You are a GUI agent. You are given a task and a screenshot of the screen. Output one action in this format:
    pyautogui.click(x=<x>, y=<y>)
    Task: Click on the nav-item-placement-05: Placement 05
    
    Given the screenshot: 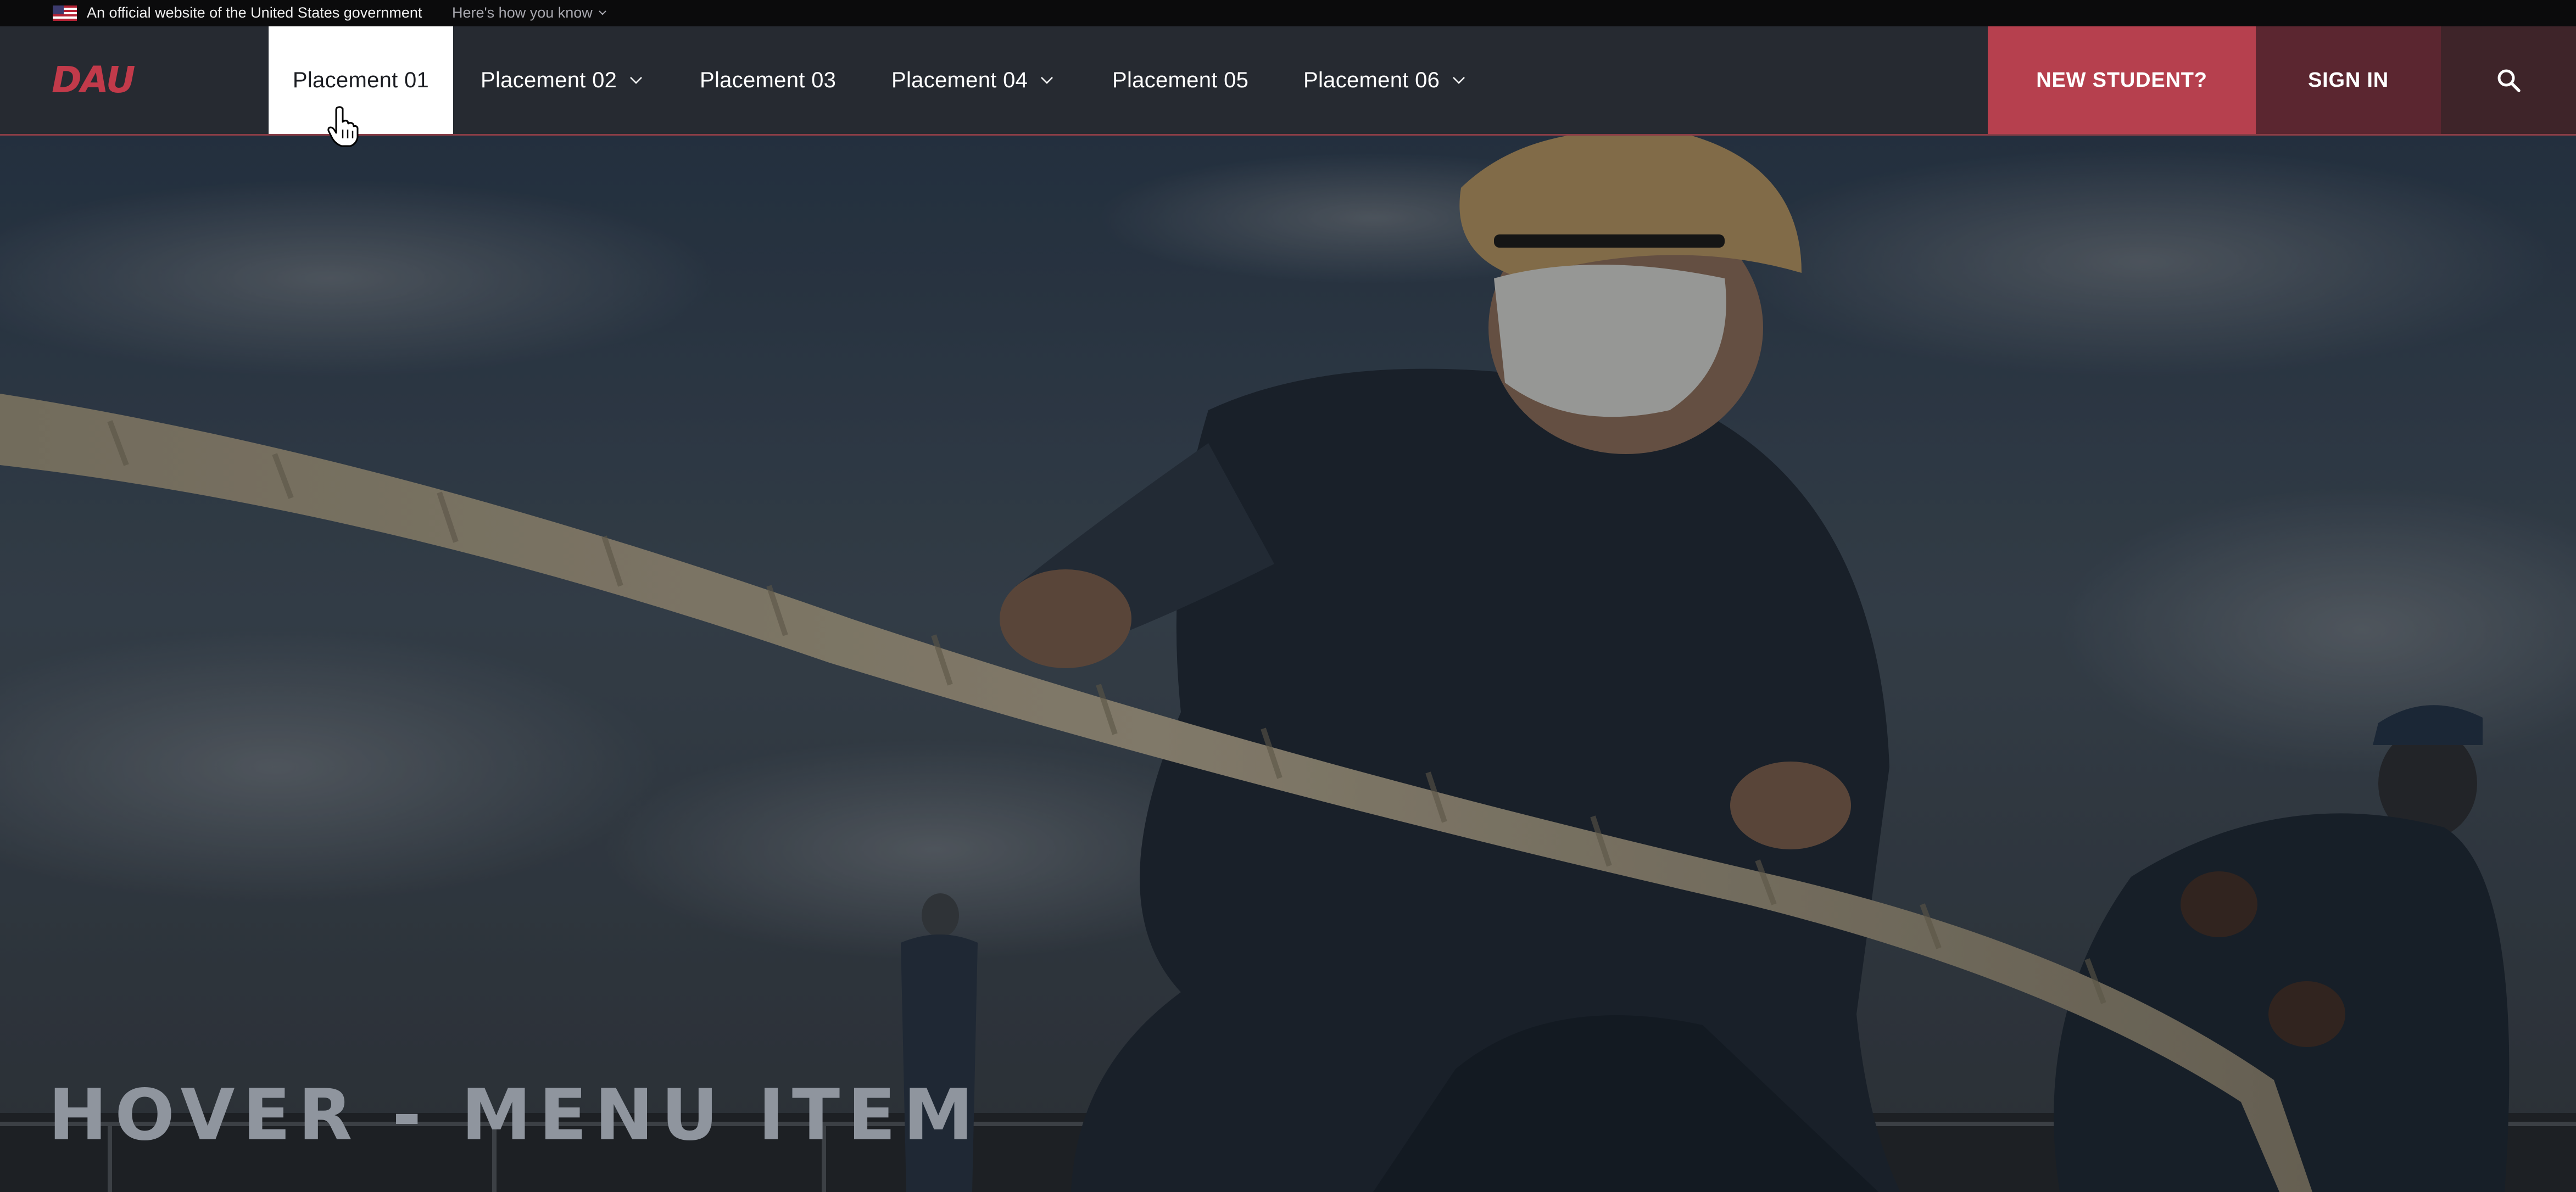 What is the action you would take?
    pyautogui.click(x=1180, y=80)
    